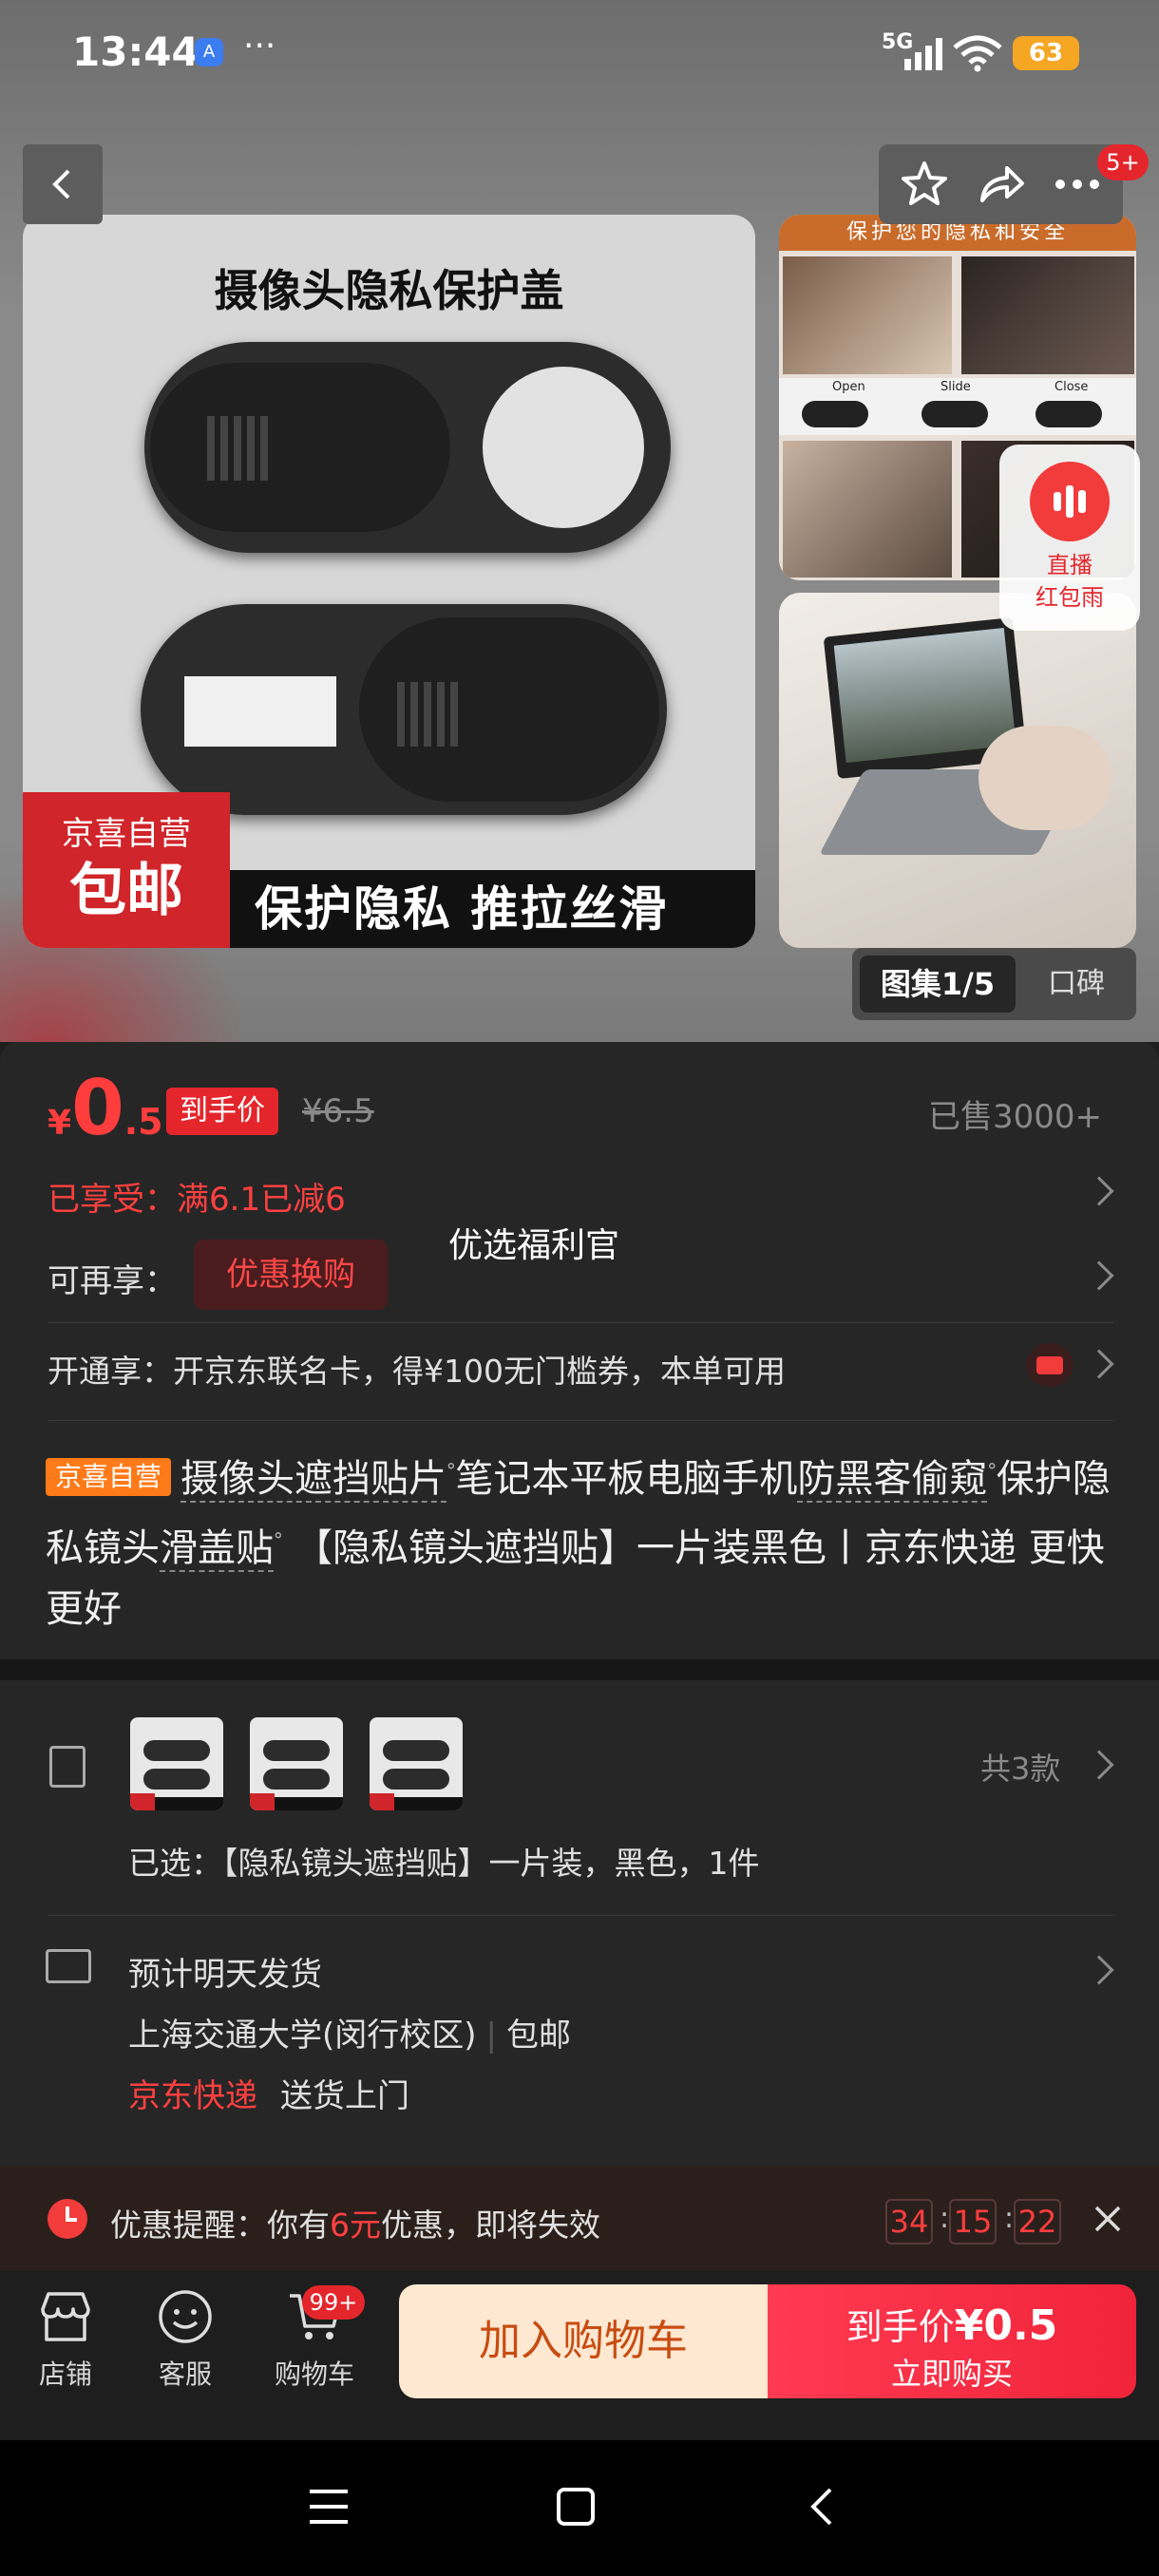 The image size is (1159, 2576). I want to click on back-arrow-icon, so click(821, 2507).